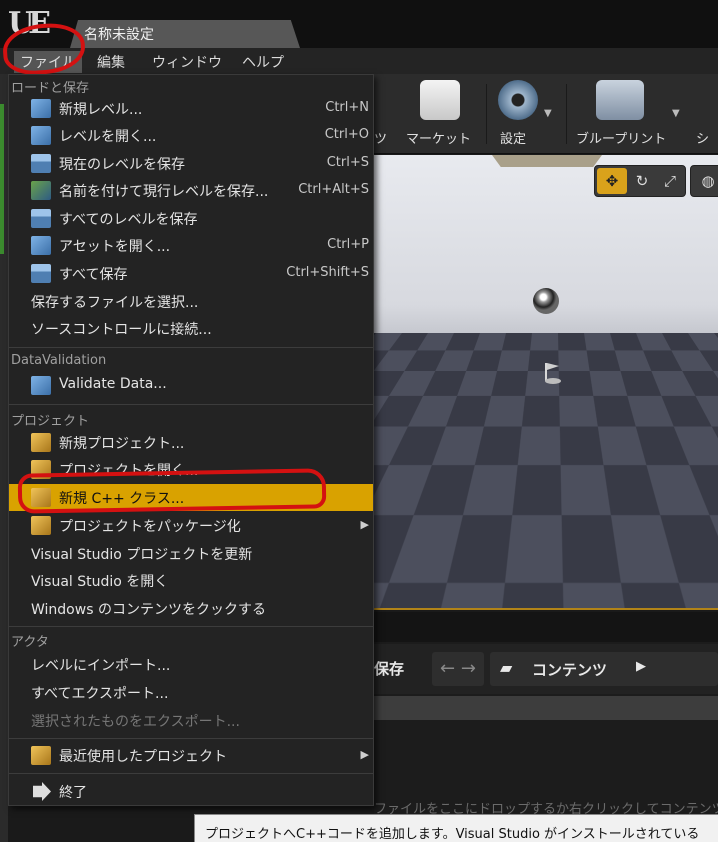  I want to click on toolbar-separator, so click(486, 114).